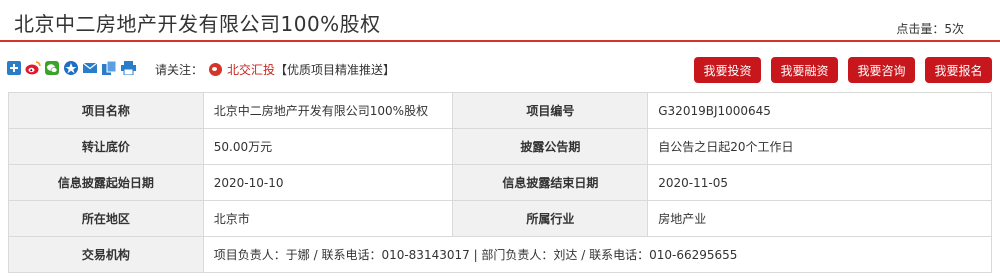  I want to click on label-end-date: 信息披露结束日期, so click(550, 182).